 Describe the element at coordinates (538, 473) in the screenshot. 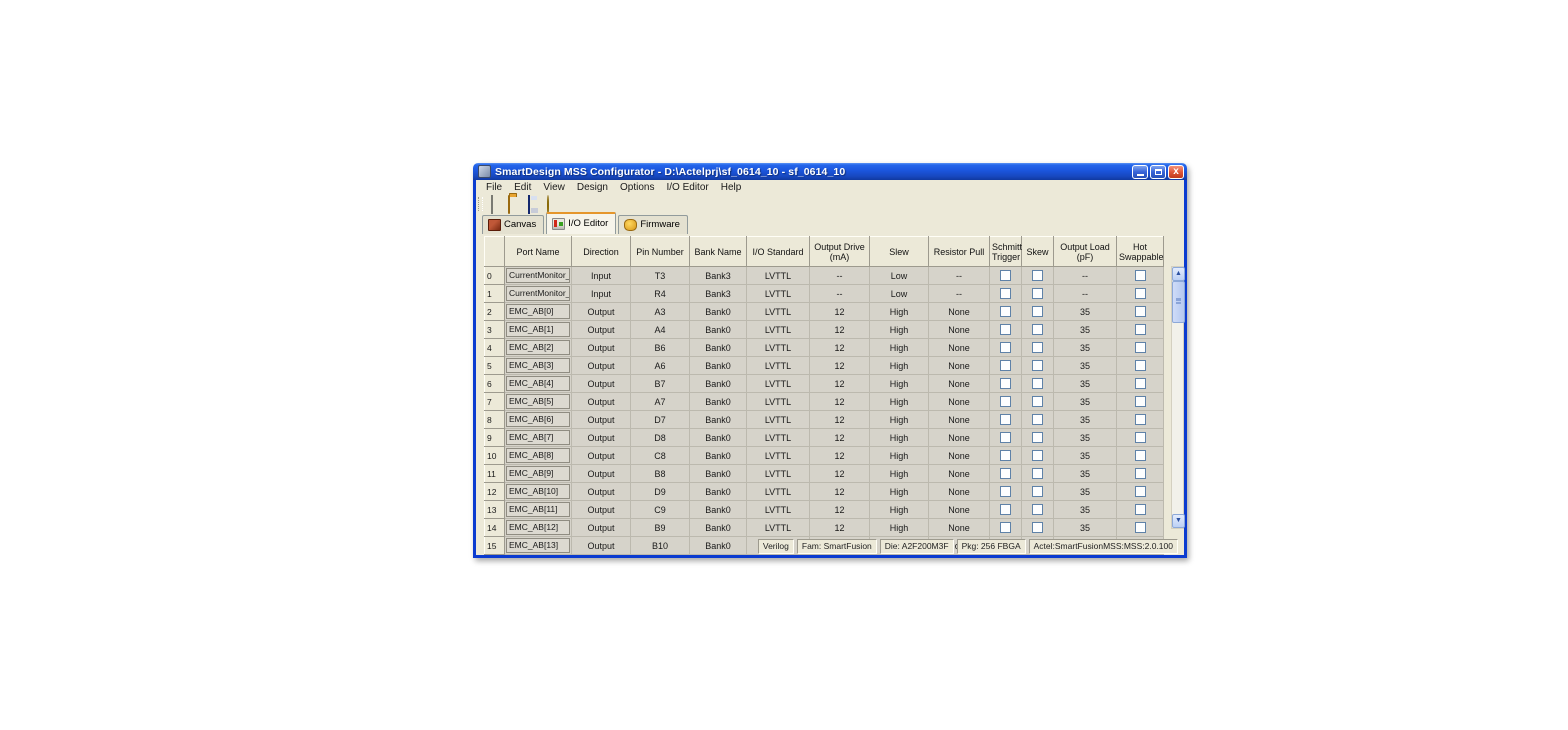

I see `port-name-cell: EMC_AB[9]` at that location.